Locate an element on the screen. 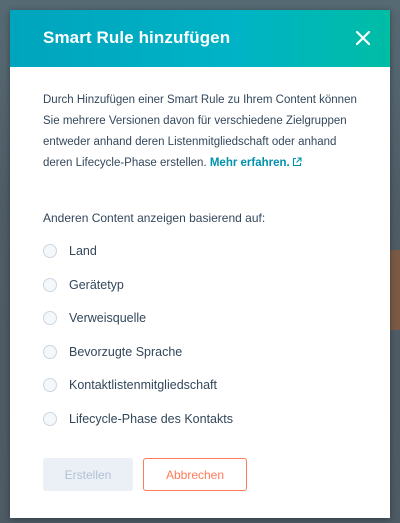  learn-more-link: Mehr erfahren. is located at coordinates (256, 163).